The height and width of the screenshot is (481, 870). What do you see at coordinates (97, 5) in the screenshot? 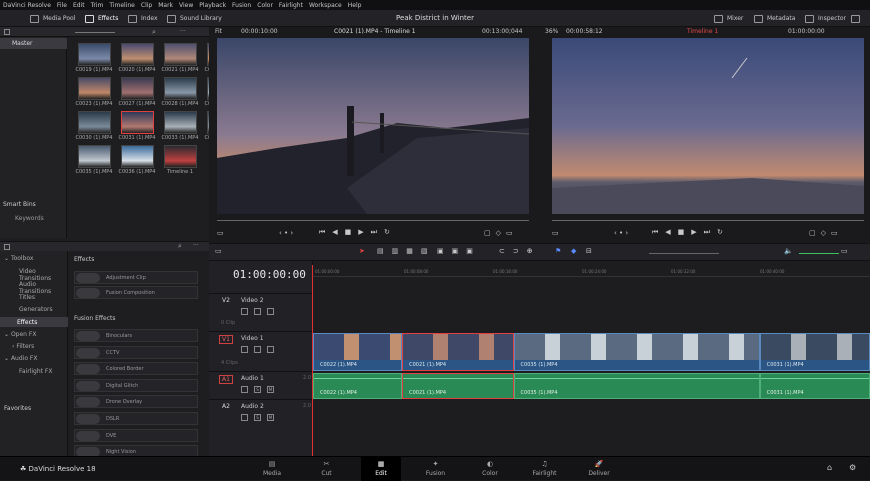
I see `menu-item: Trim` at bounding box center [97, 5].